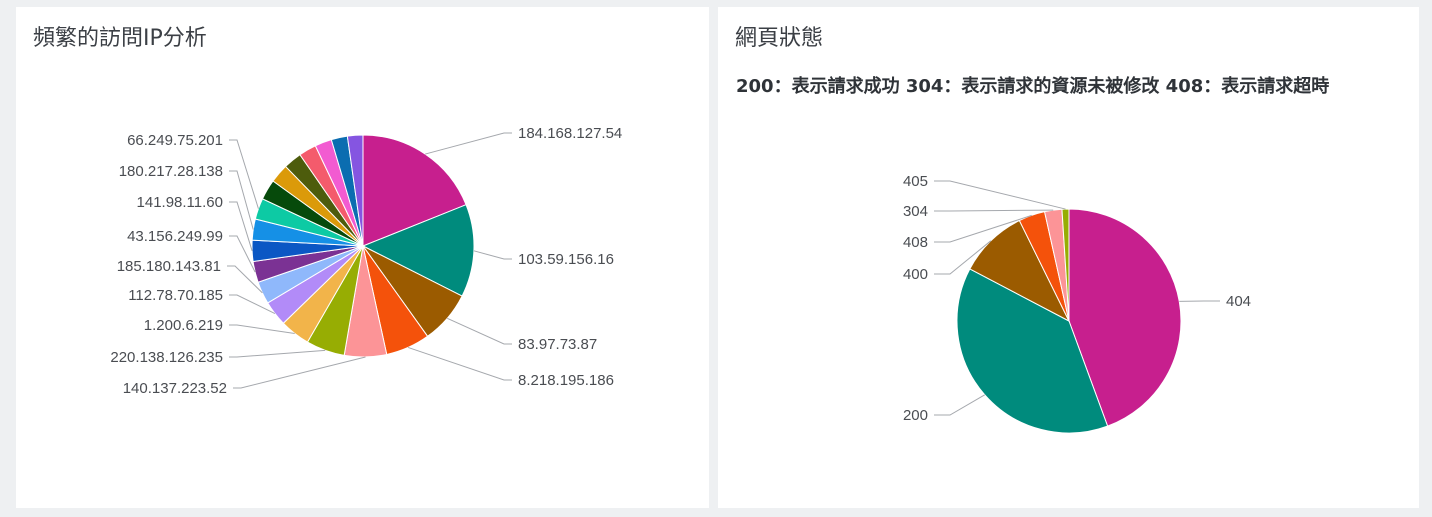  What do you see at coordinates (557, 344) in the screenshot?
I see `slice-label-83-97-73-87: 83.97.73.87` at bounding box center [557, 344].